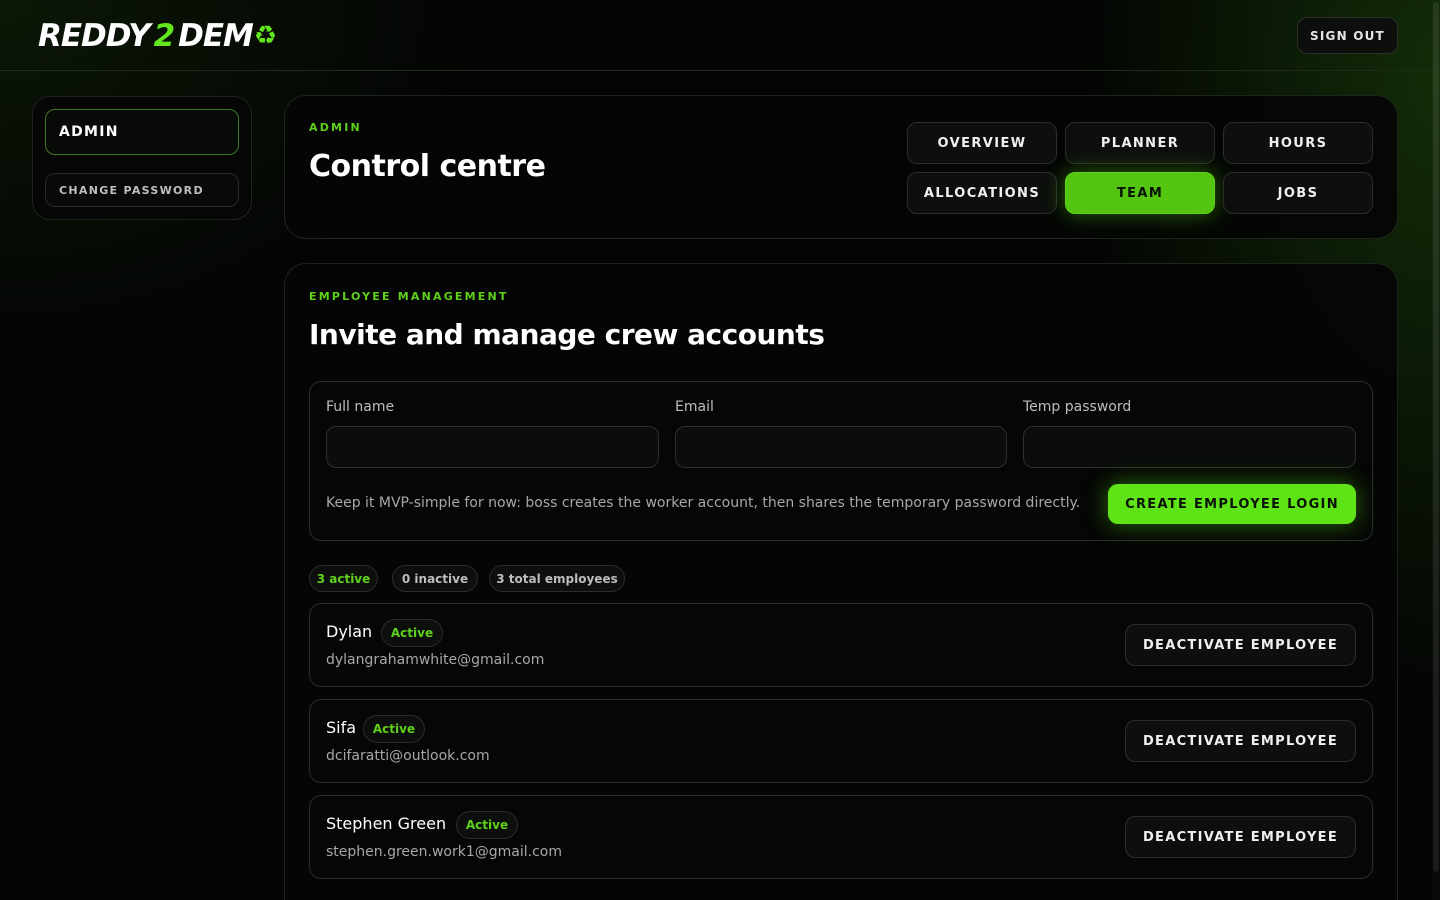 The image size is (1440, 900). What do you see at coordinates (343, 578) in the screenshot?
I see `active-count-badge: 3 active` at bounding box center [343, 578].